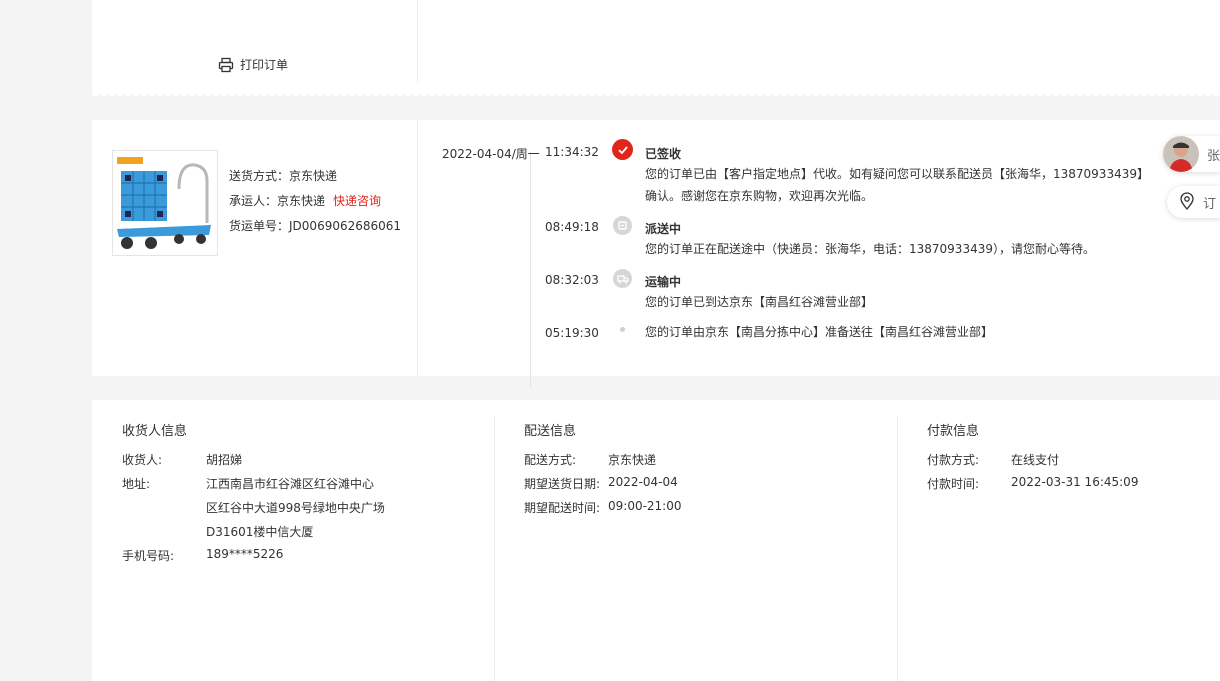  I want to click on check-icon, so click(622, 149).